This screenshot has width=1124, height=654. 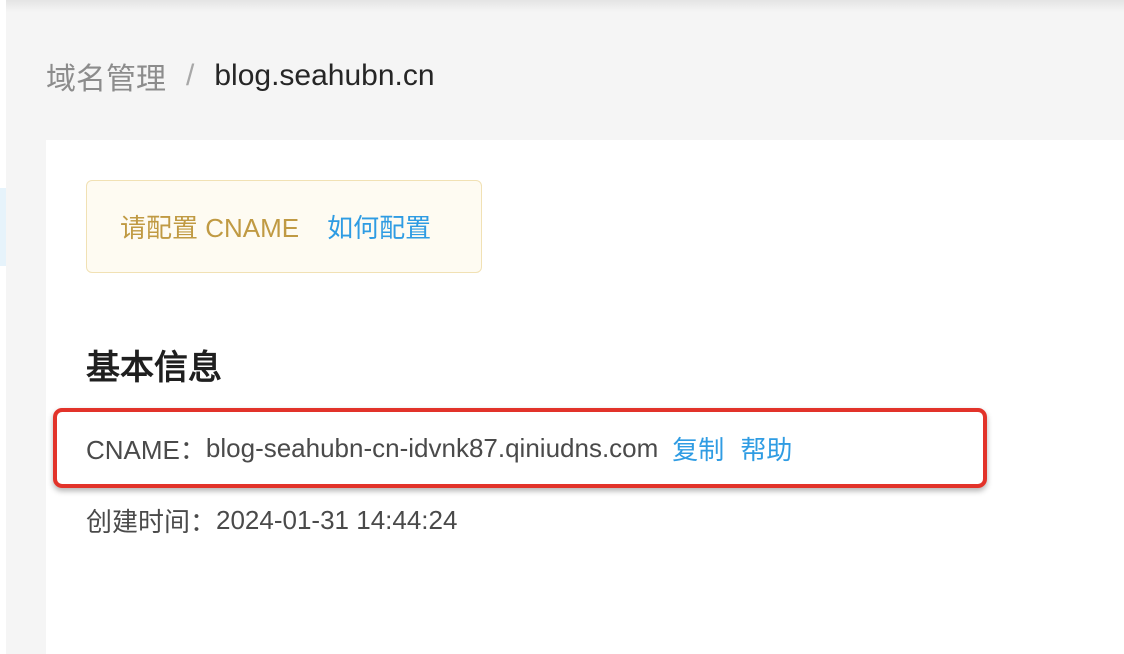 I want to click on alert-message: 请配置 CNAME, so click(x=210, y=228).